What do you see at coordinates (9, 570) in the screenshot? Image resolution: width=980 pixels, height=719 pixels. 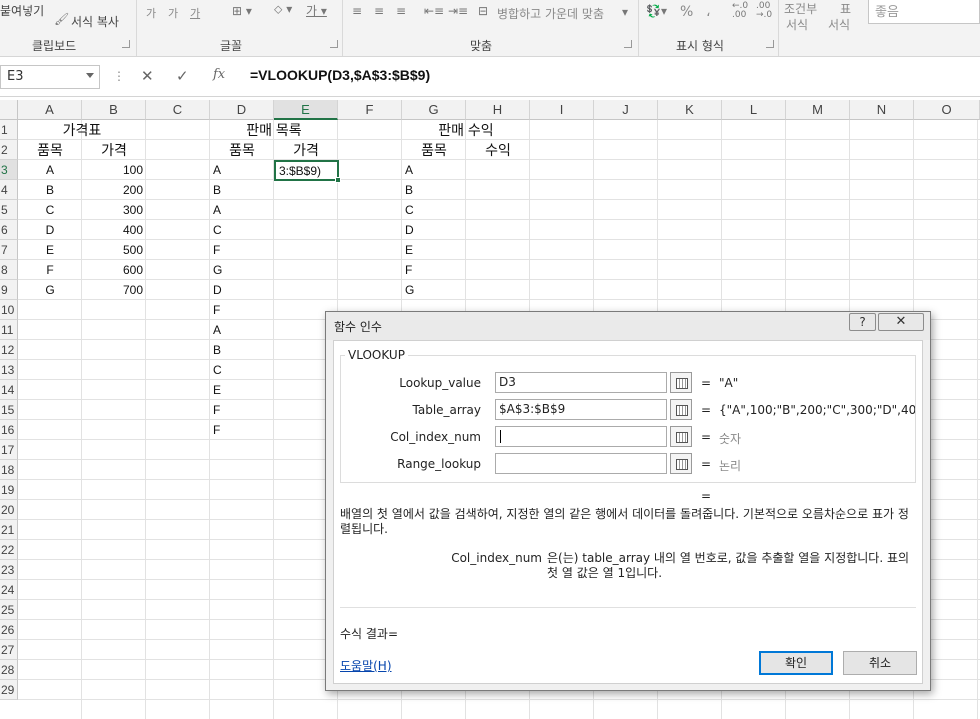 I see `row-header-23: 23` at bounding box center [9, 570].